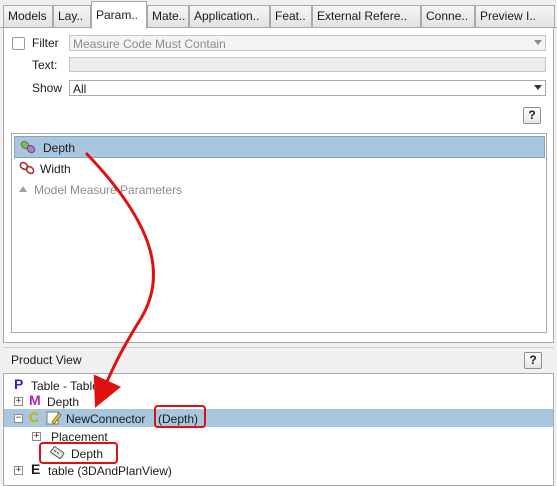 This screenshot has width=557, height=486. What do you see at coordinates (278, 401) in the screenshot?
I see `tree-node-depth-measure: + M Depth` at bounding box center [278, 401].